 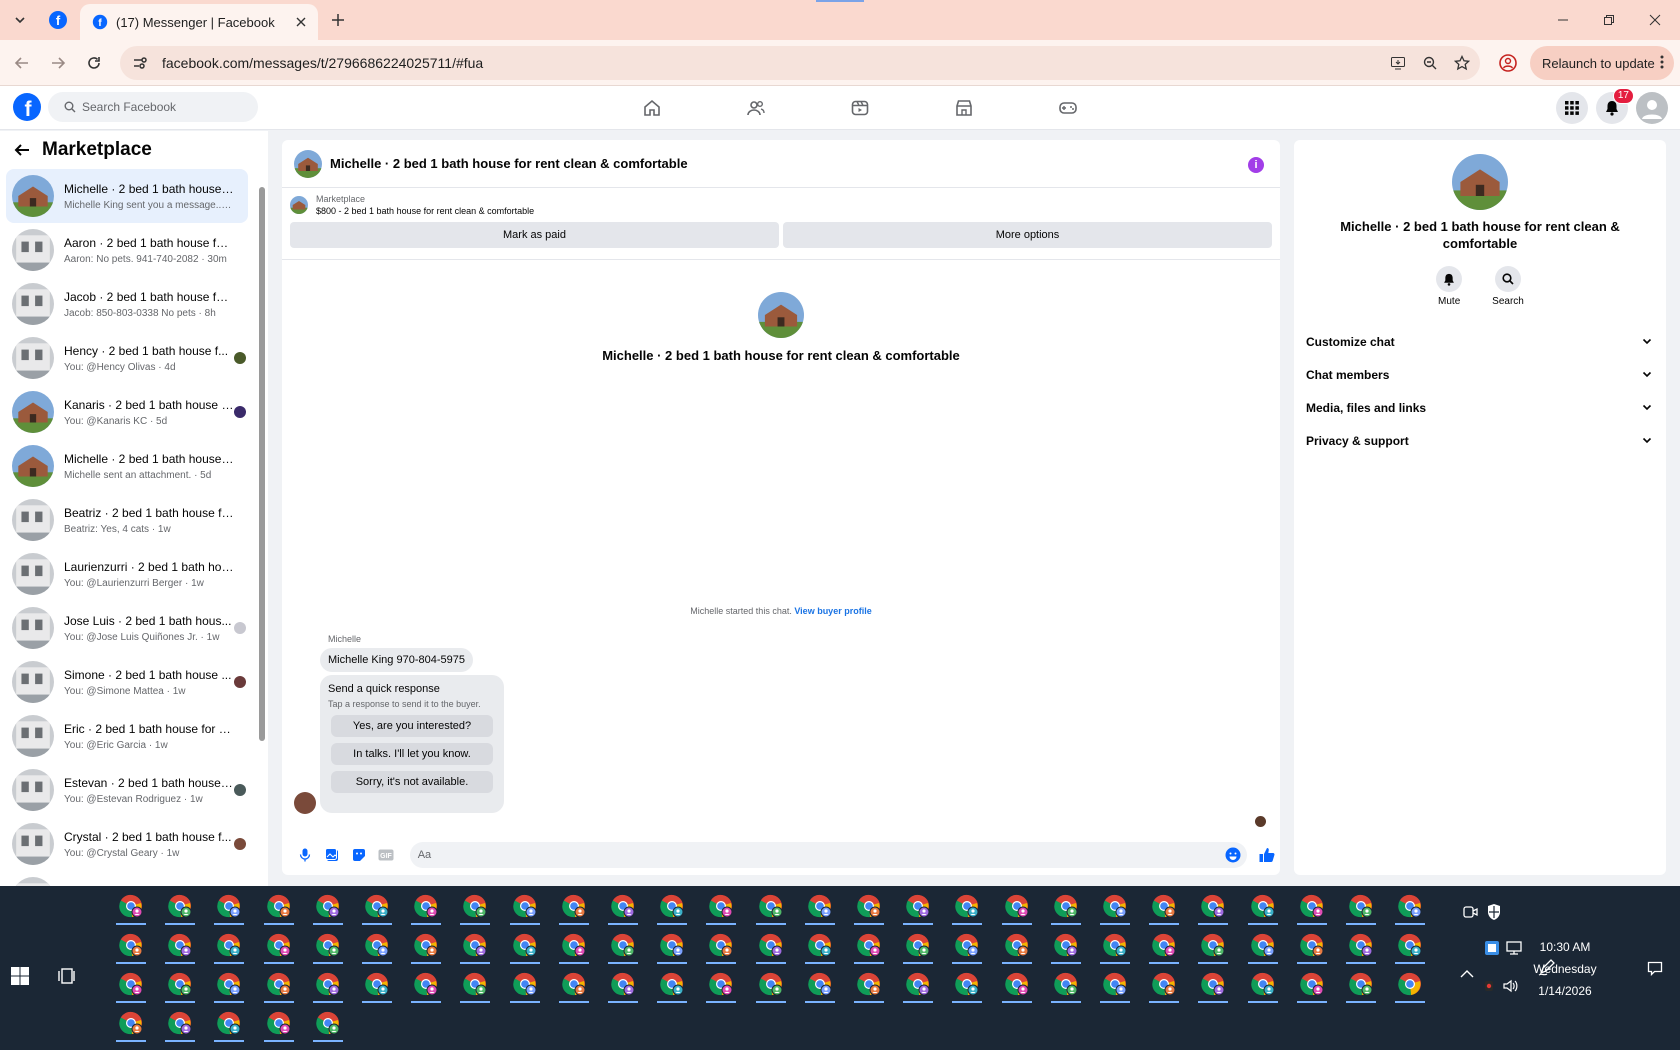 What do you see at coordinates (1233, 856) in the screenshot?
I see `emoji-icon` at bounding box center [1233, 856].